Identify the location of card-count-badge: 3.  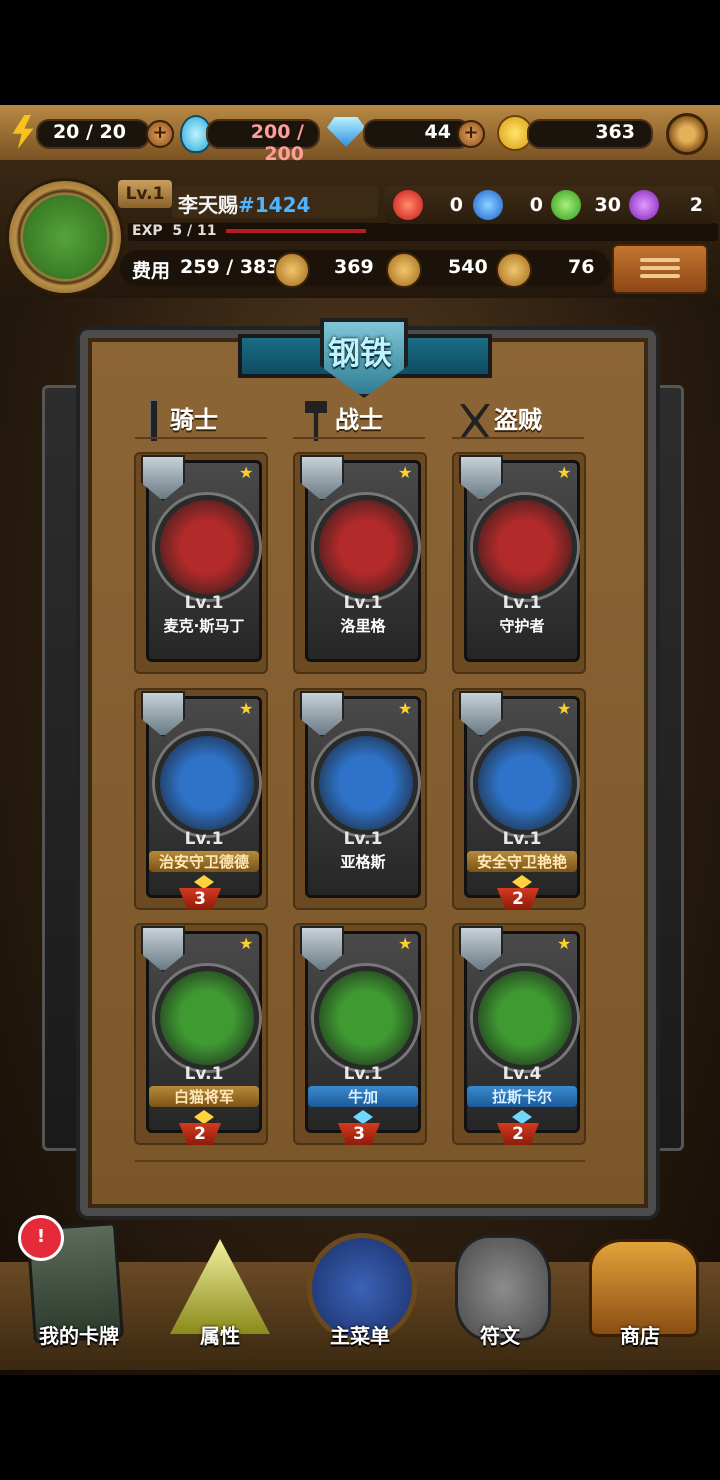
(359, 1134).